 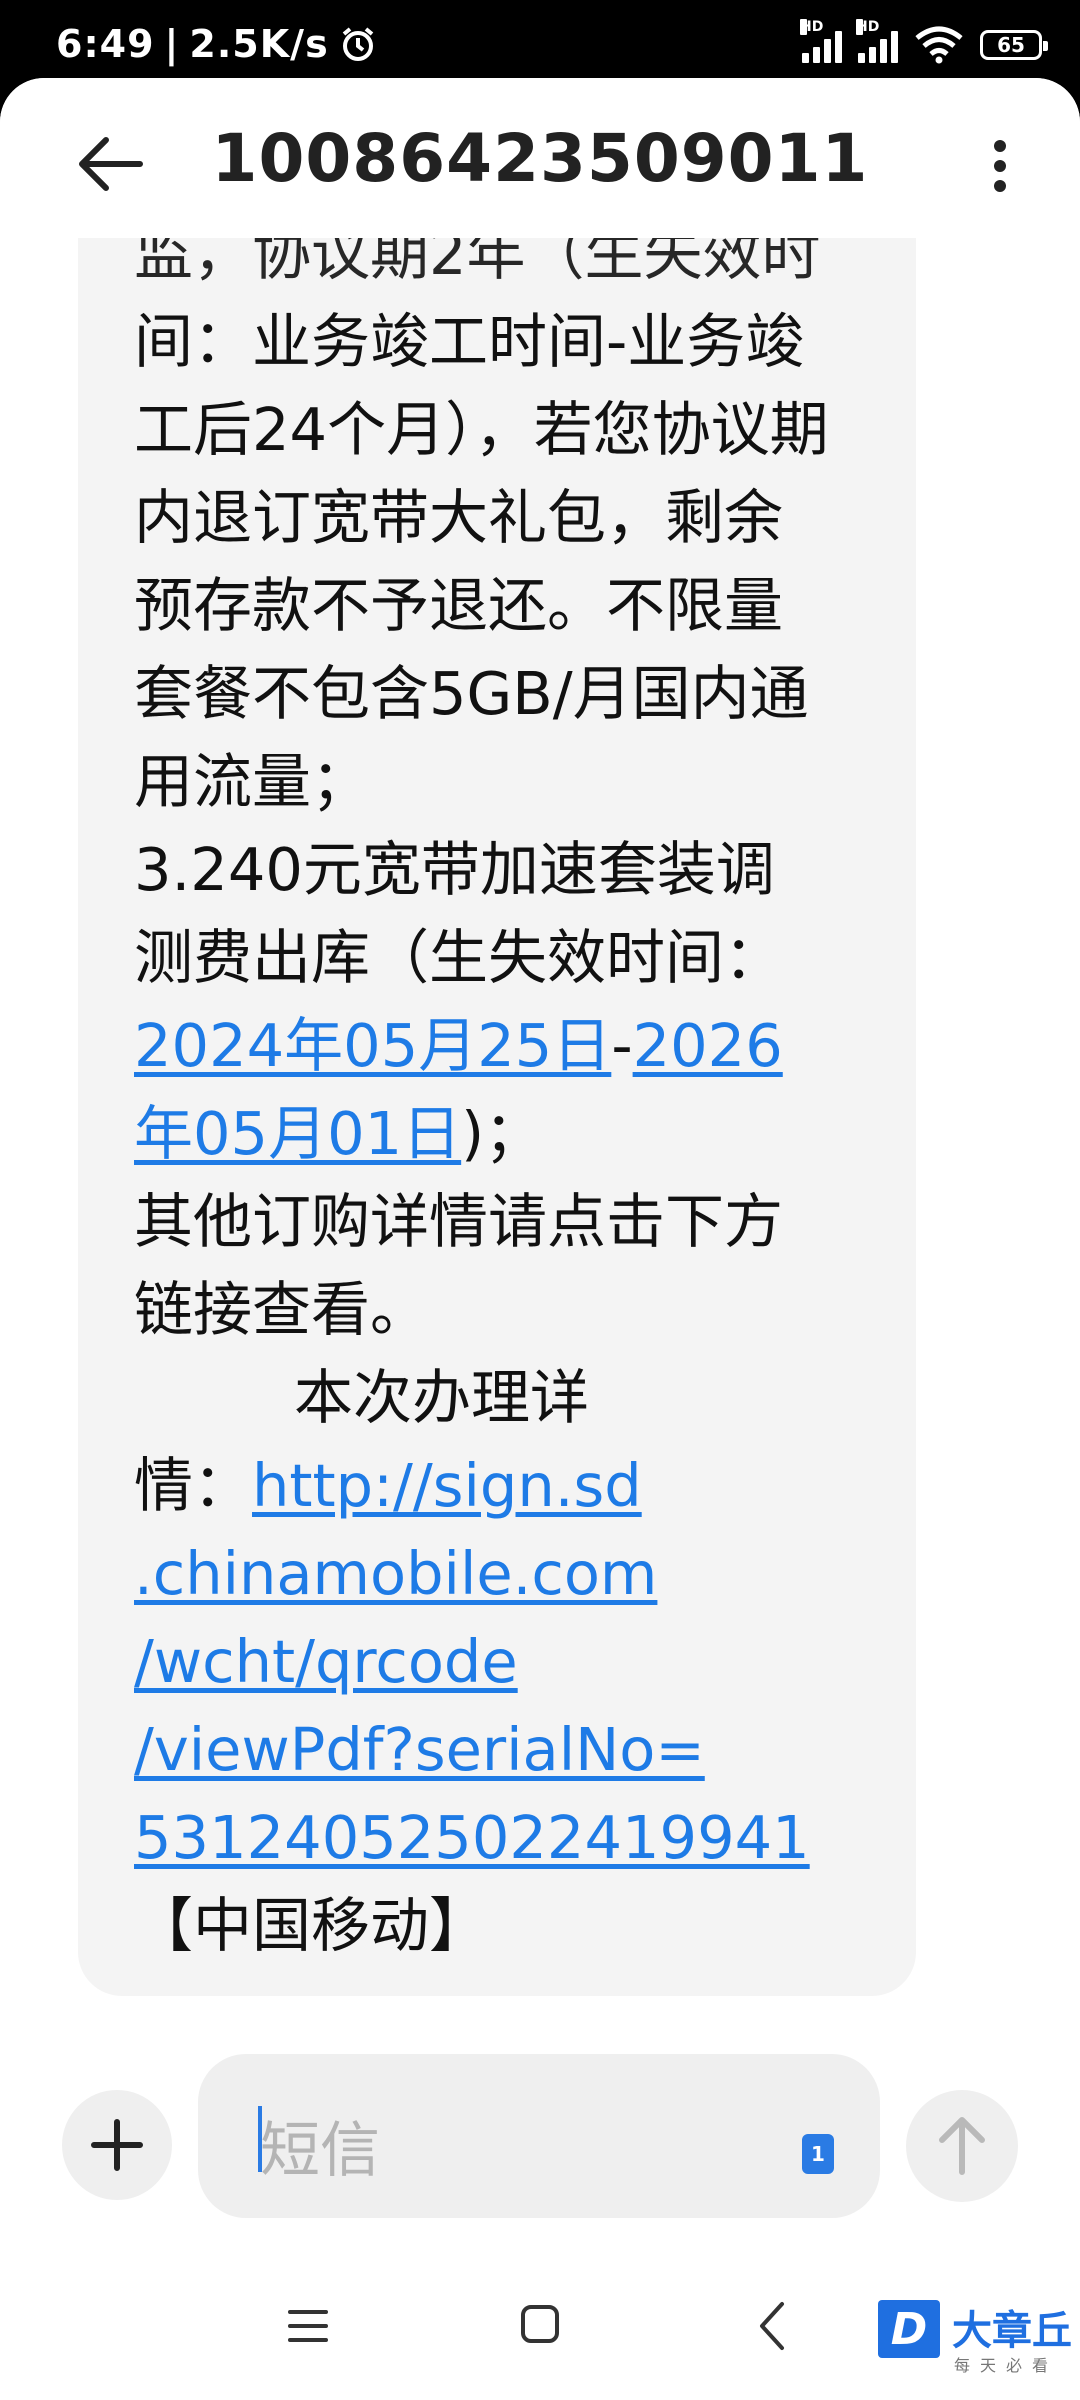 What do you see at coordinates (311, 1925) in the screenshot?
I see `message-signature: 【中国移动】` at bounding box center [311, 1925].